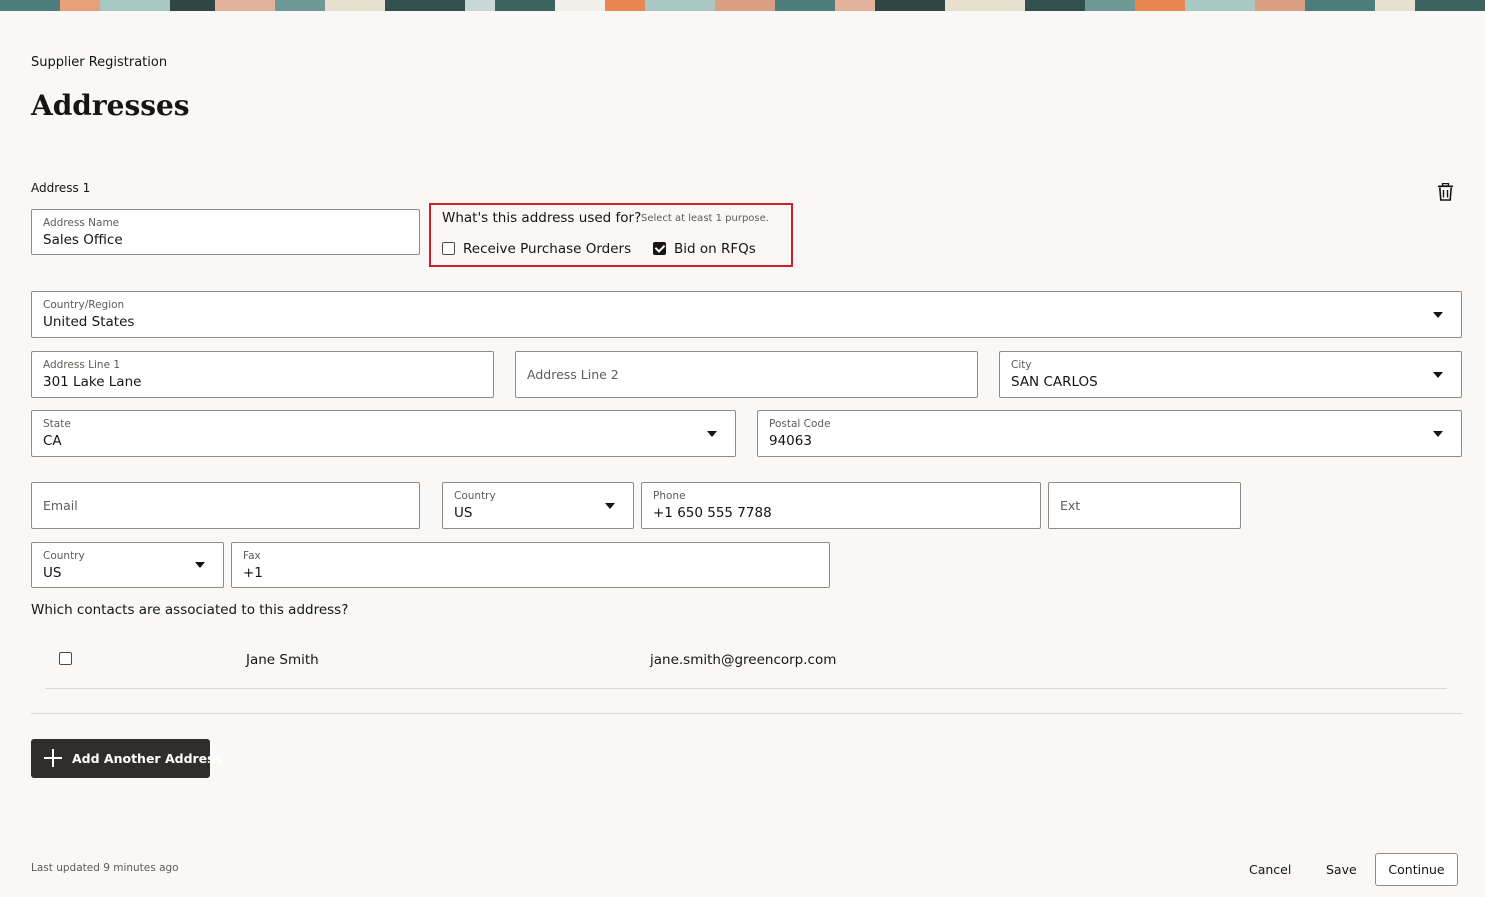 The height and width of the screenshot is (897, 1485). What do you see at coordinates (1341, 869) in the screenshot?
I see `save-button: Save` at bounding box center [1341, 869].